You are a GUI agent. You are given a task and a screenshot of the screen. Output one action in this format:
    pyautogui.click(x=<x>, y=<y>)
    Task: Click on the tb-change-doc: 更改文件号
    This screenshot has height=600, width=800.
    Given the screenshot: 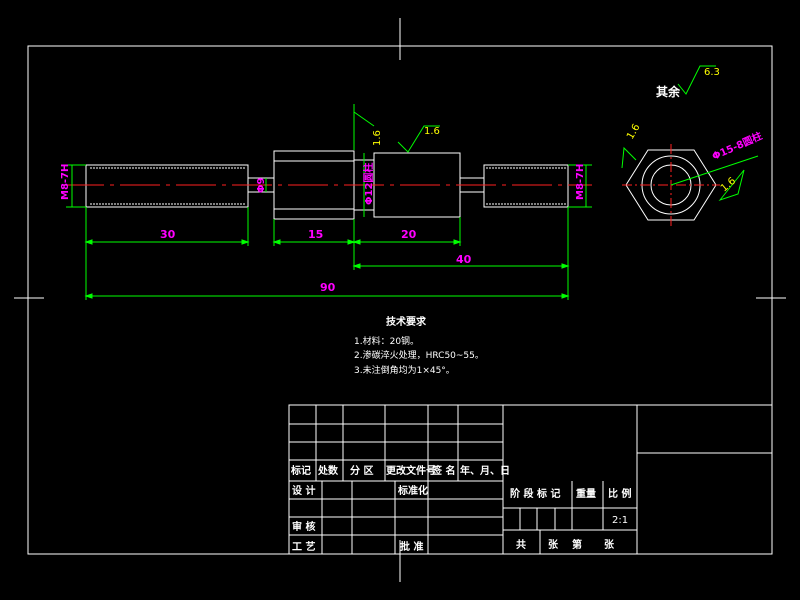 What is the action you would take?
    pyautogui.click(x=411, y=470)
    